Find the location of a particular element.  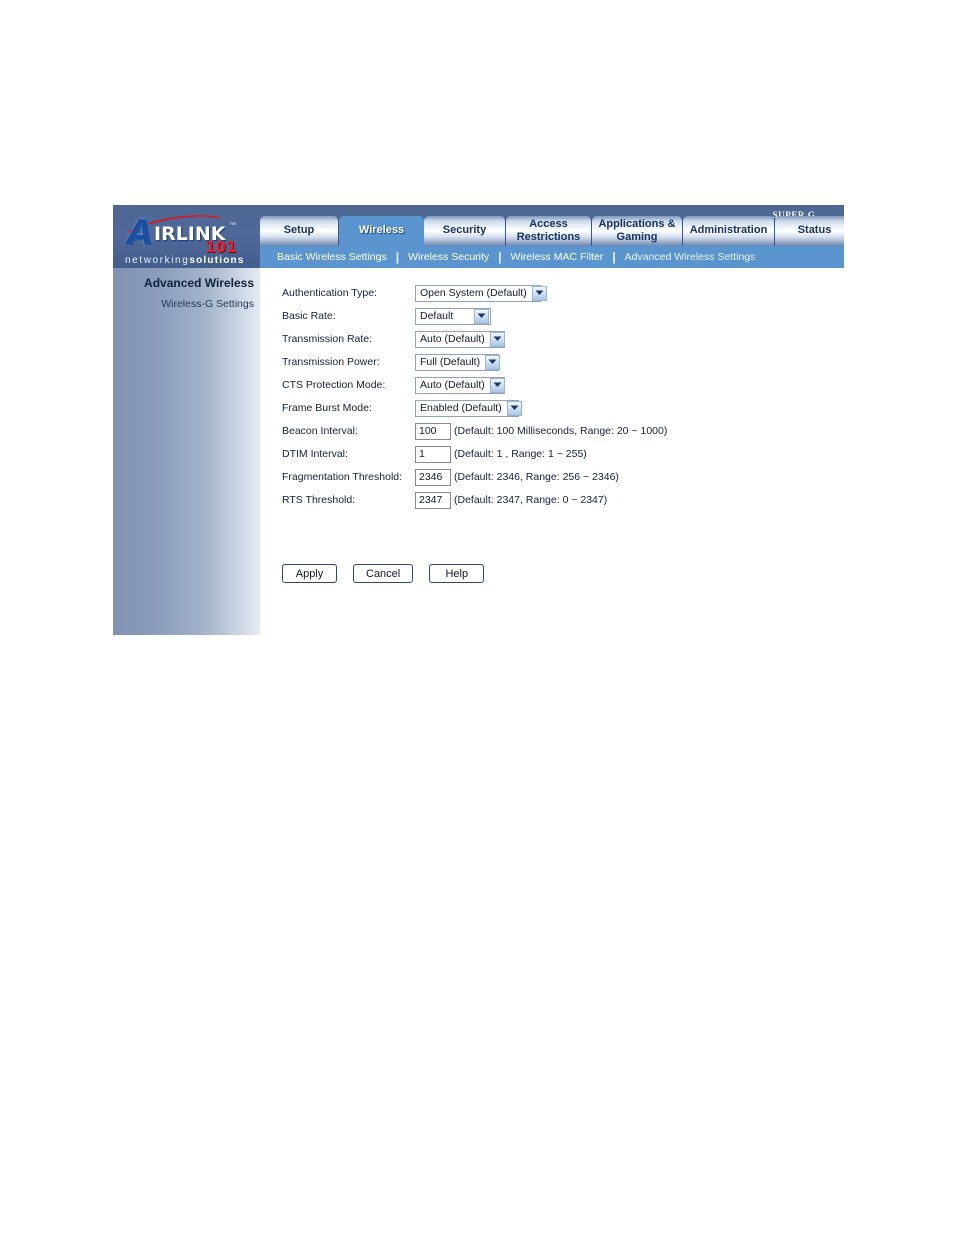

apply-button: Apply is located at coordinates (309, 573).